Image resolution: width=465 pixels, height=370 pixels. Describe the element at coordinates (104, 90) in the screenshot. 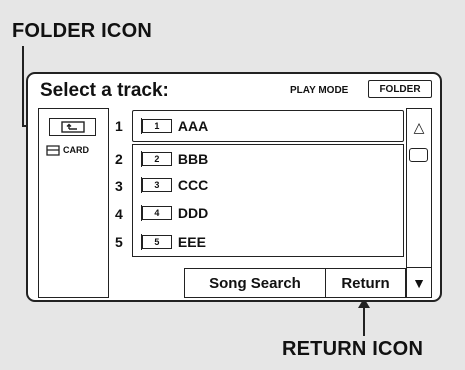

I see `page-title: Select a track:` at that location.